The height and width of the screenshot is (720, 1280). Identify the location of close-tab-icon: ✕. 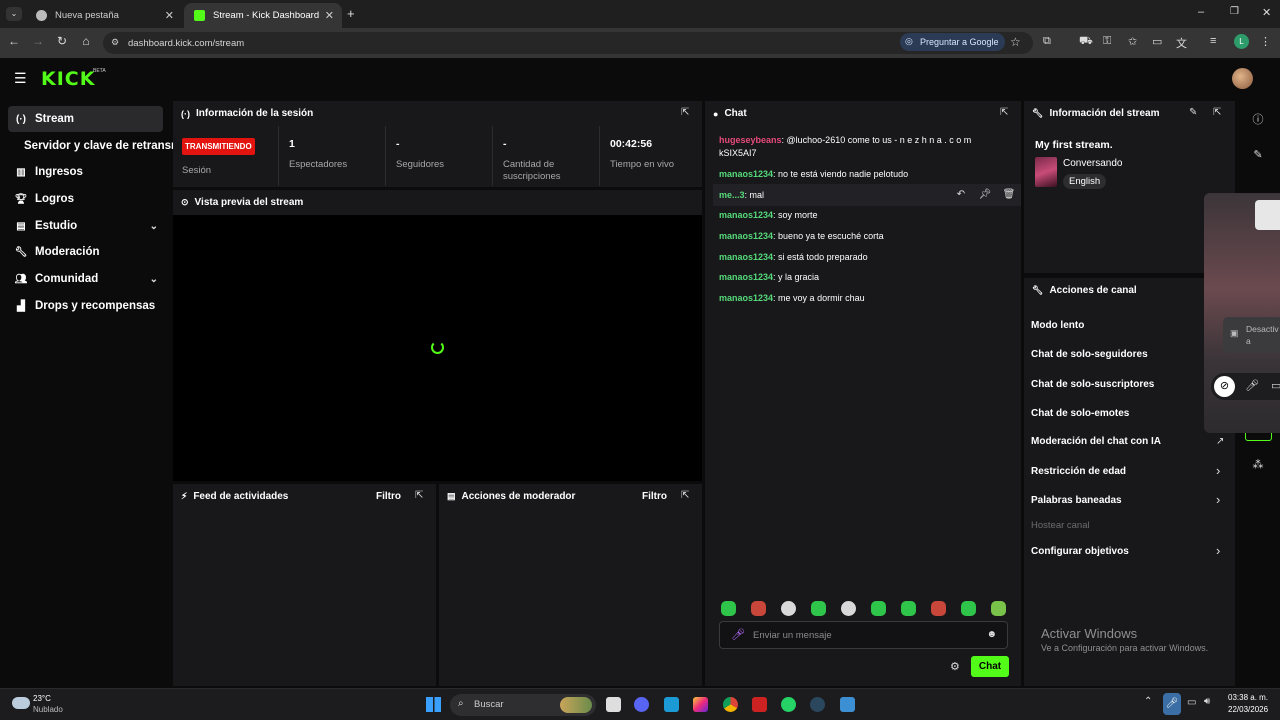
(169, 15).